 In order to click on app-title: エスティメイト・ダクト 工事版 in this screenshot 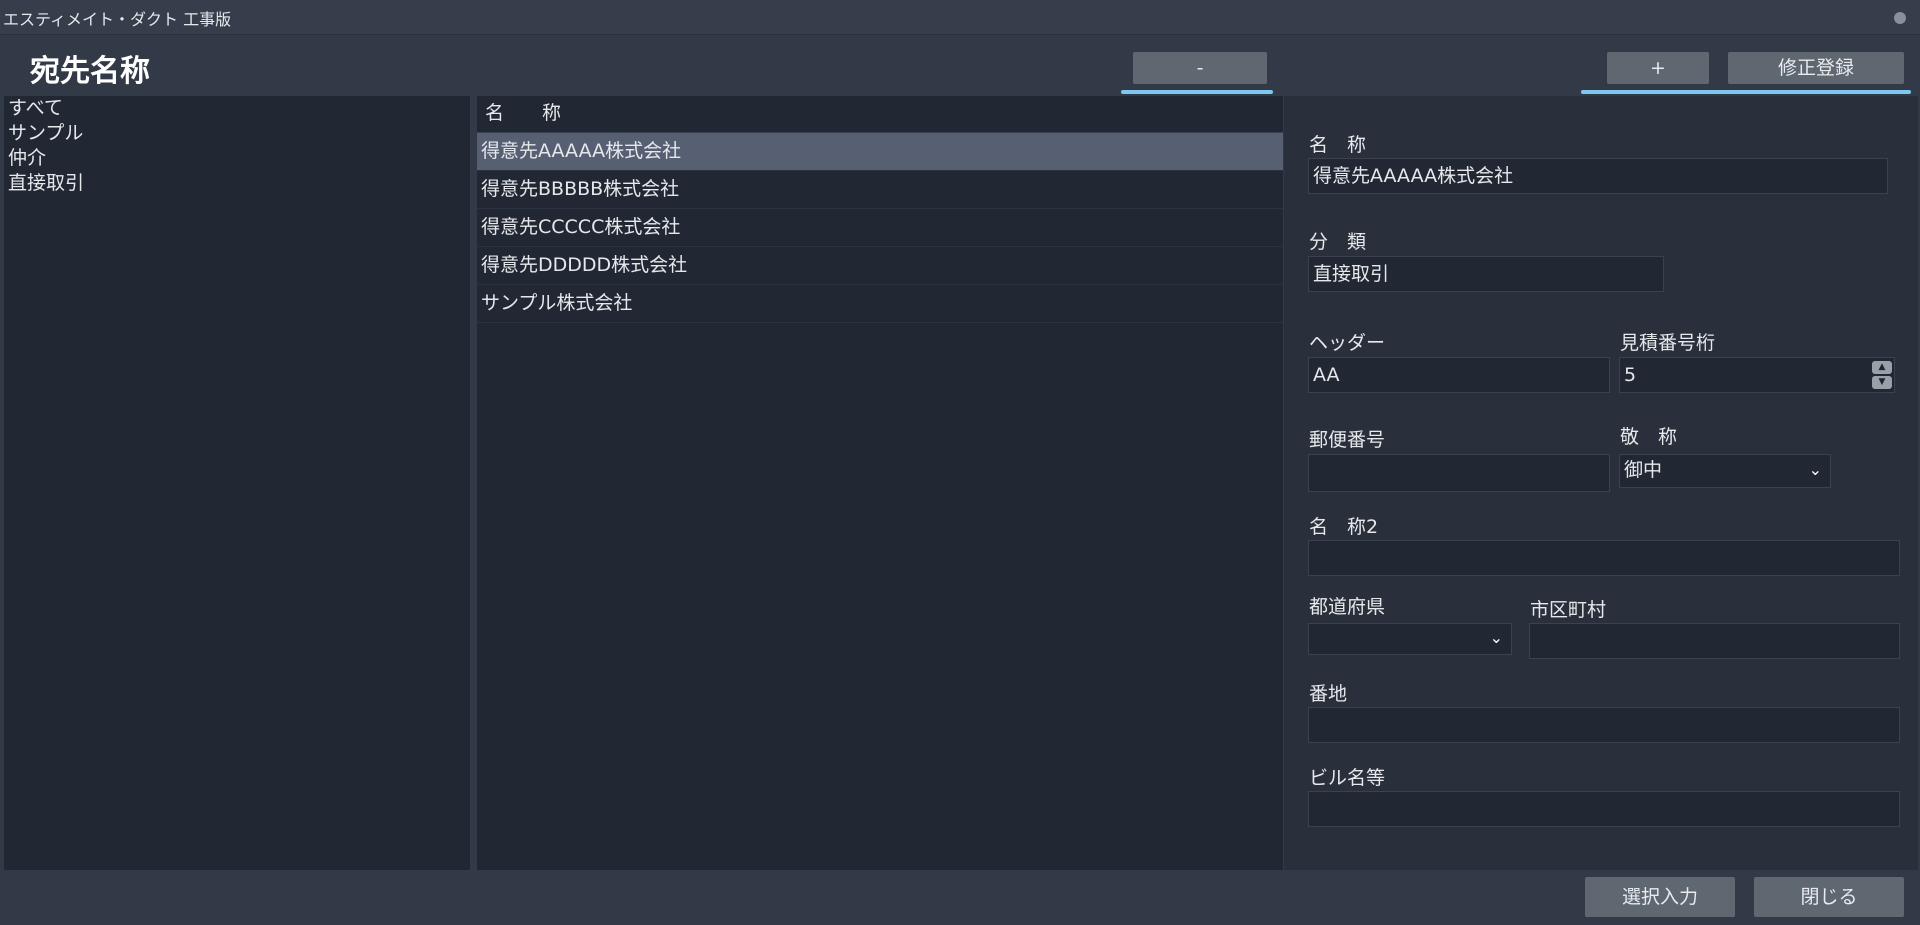, I will do `click(117, 19)`.